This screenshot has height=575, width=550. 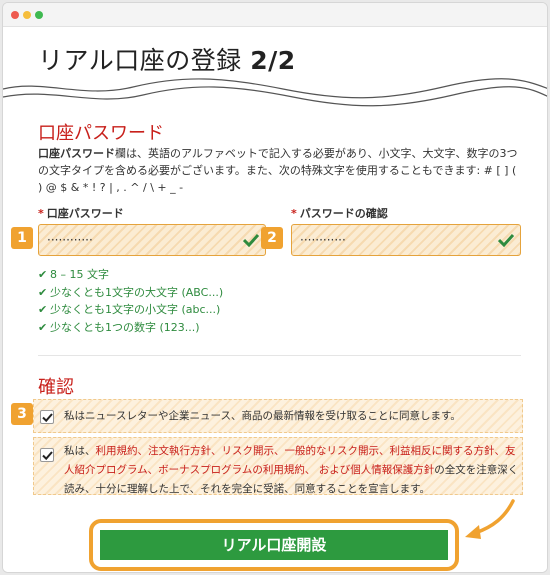 I want to click on confirm-password-input: ············, so click(x=406, y=240).